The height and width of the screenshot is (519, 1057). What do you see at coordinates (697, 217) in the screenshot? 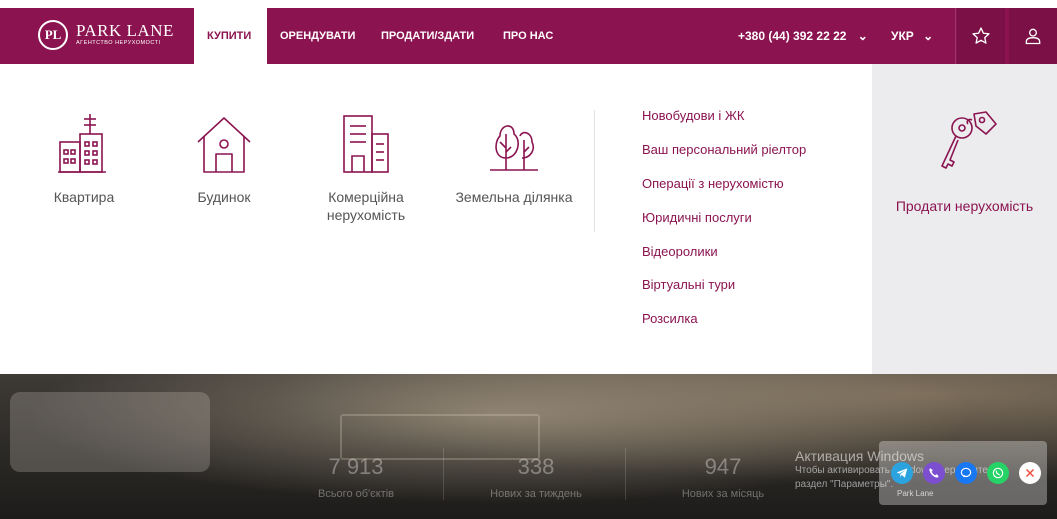
I see `link-legal-services: Юридичні послуги` at bounding box center [697, 217].